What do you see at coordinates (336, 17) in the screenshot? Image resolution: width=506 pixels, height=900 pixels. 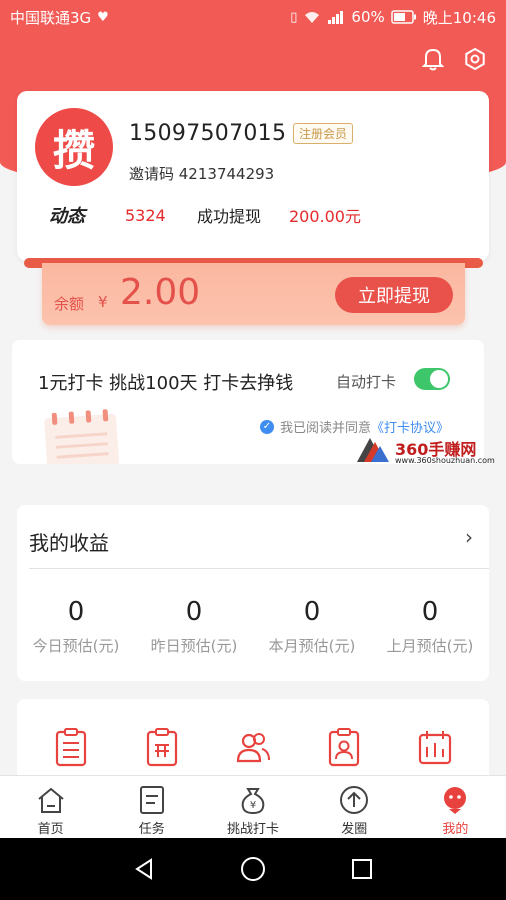 I see `signal-icon` at bounding box center [336, 17].